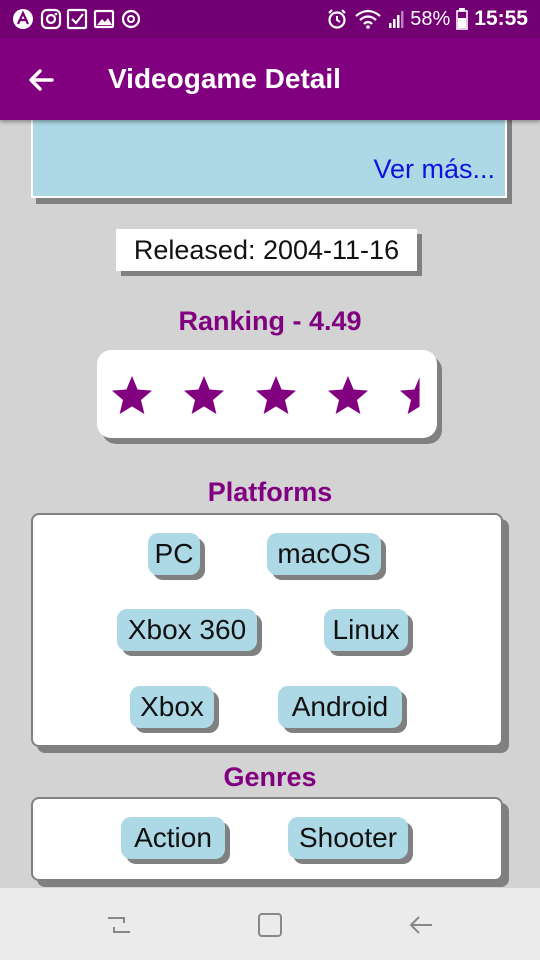 This screenshot has width=540, height=960. What do you see at coordinates (77, 19) in the screenshot?
I see `checklist-icon` at bounding box center [77, 19].